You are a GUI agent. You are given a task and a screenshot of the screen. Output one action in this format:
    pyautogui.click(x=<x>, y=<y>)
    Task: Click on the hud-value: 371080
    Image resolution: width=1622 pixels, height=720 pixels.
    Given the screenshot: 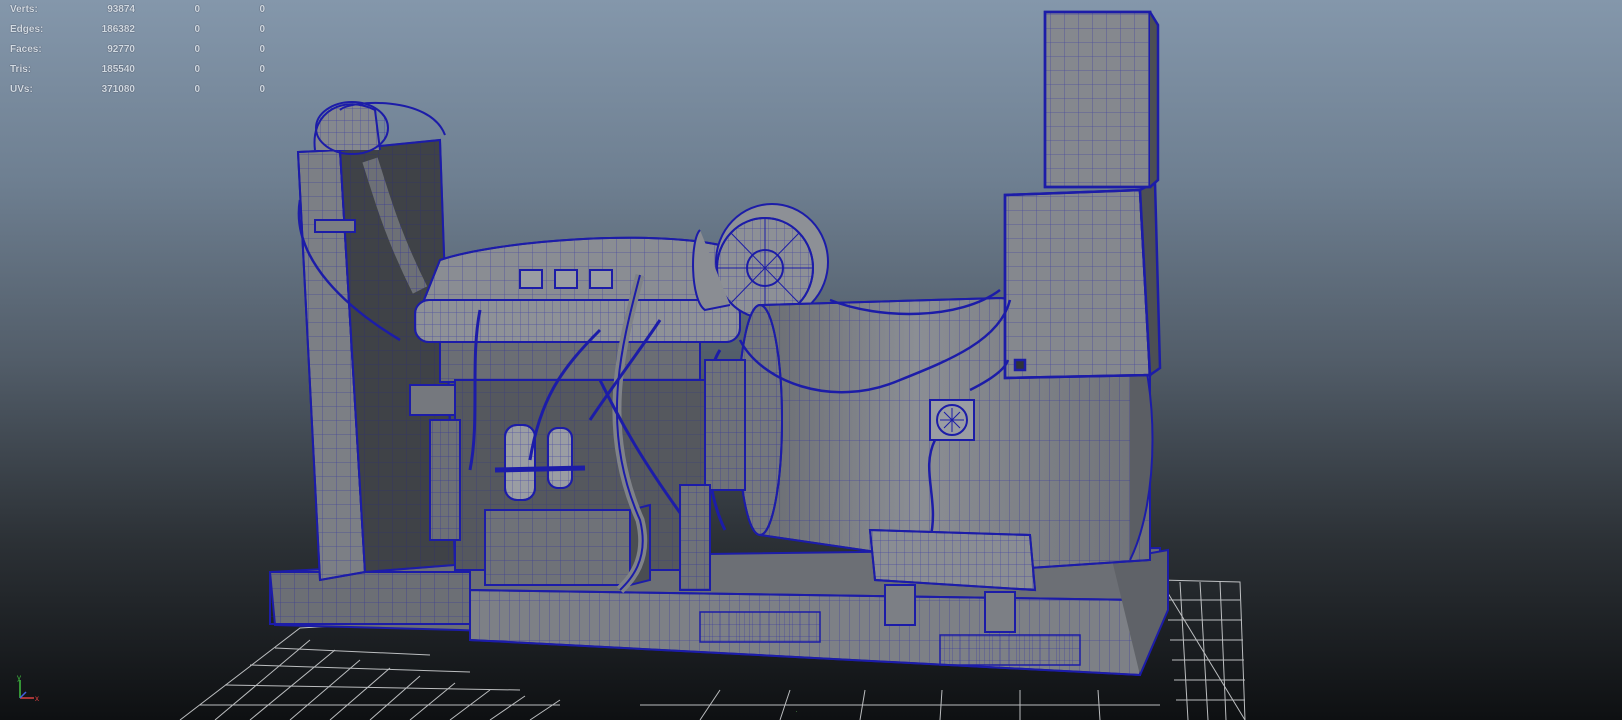 What is the action you would take?
    pyautogui.click(x=118, y=89)
    